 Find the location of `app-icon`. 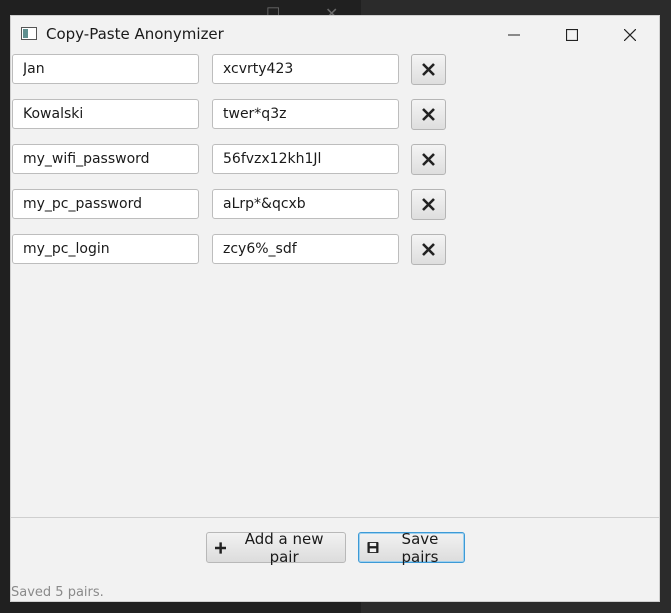

app-icon is located at coordinates (29, 33).